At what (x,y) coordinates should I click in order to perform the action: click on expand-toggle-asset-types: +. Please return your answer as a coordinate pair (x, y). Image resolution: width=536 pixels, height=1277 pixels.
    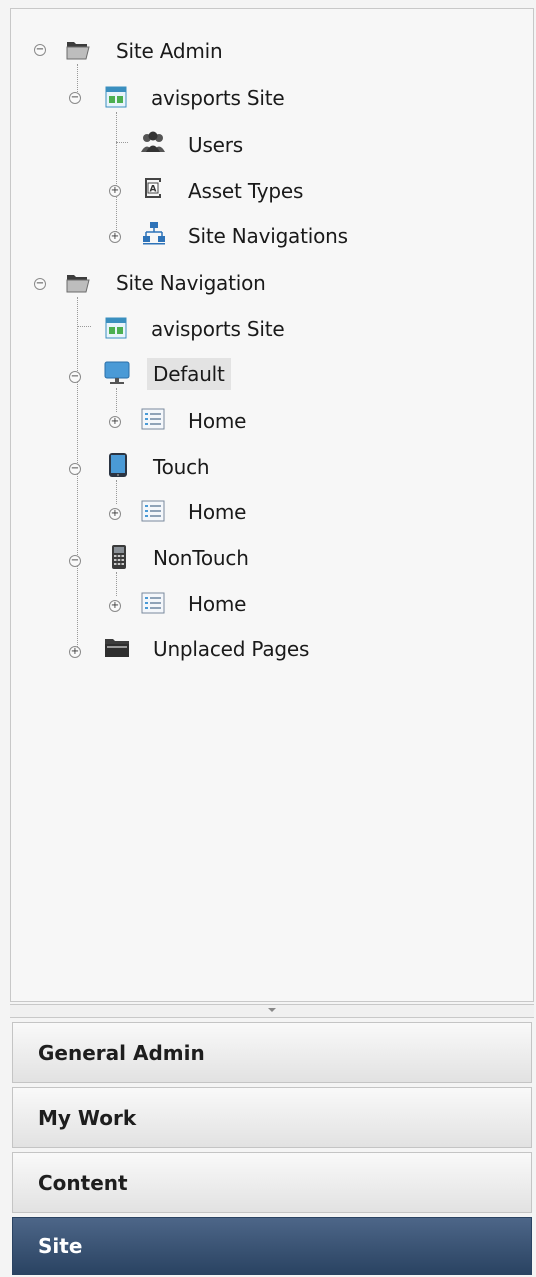
    Looking at the image, I should click on (115, 191).